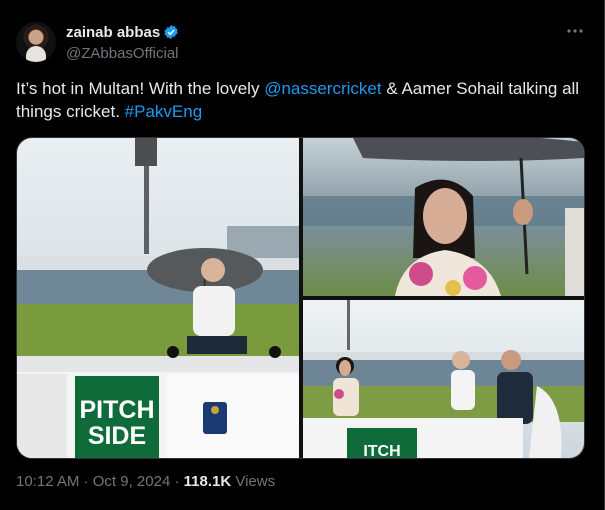  Describe the element at coordinates (140, 88) in the screenshot. I see `tweet-text-part: It’s hot in Multan! With the lovely` at that location.